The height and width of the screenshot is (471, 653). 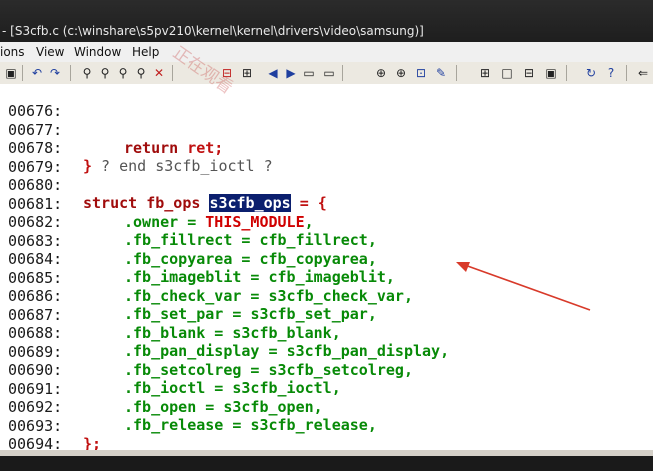 I want to click on end-comment: ? end s3cfb_ioctl ?, so click(x=182, y=166).